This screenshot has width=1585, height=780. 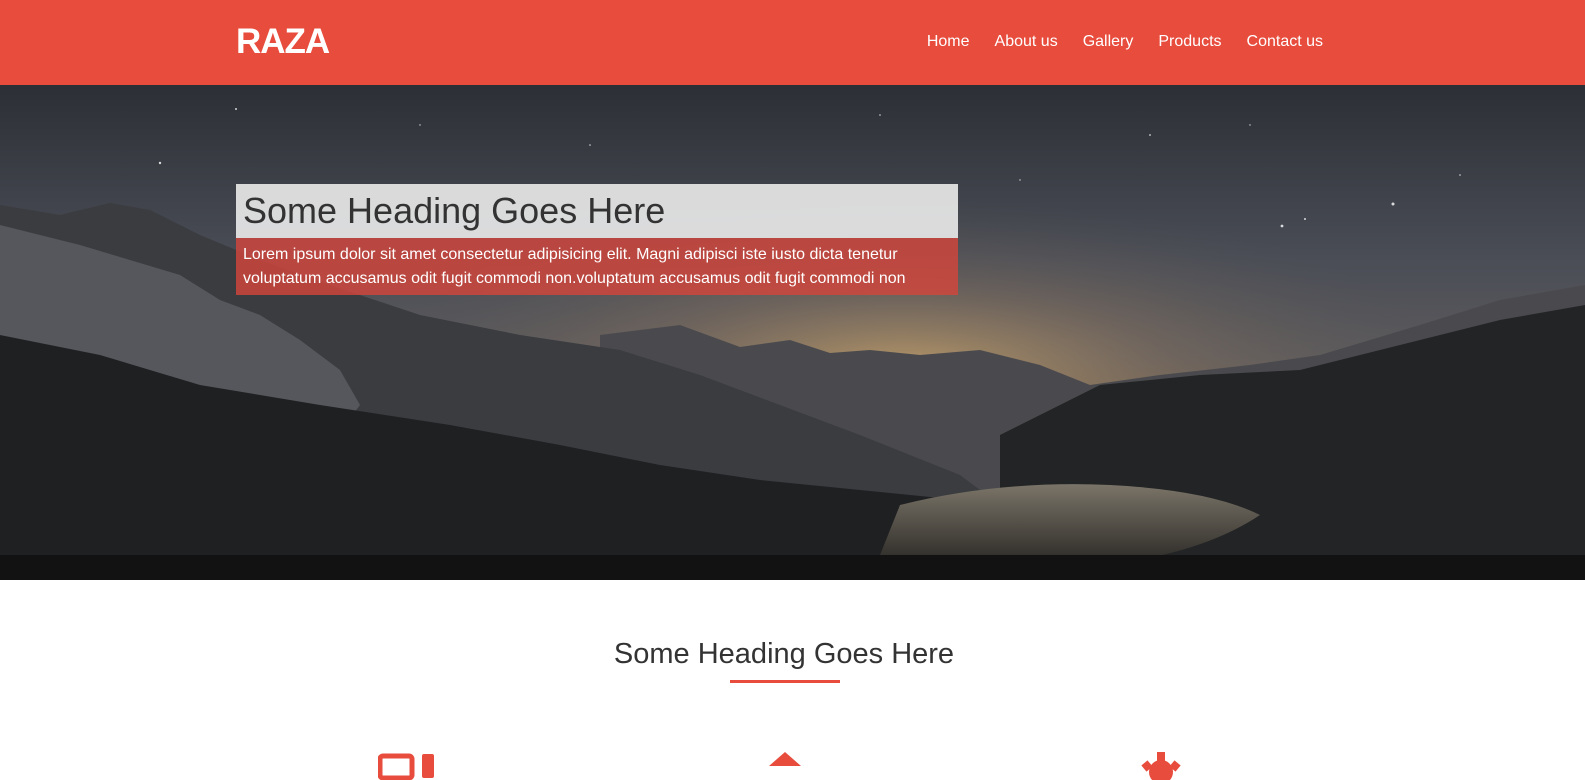 What do you see at coordinates (784, 654) in the screenshot?
I see `section-title: Some Heading Goes Here` at bounding box center [784, 654].